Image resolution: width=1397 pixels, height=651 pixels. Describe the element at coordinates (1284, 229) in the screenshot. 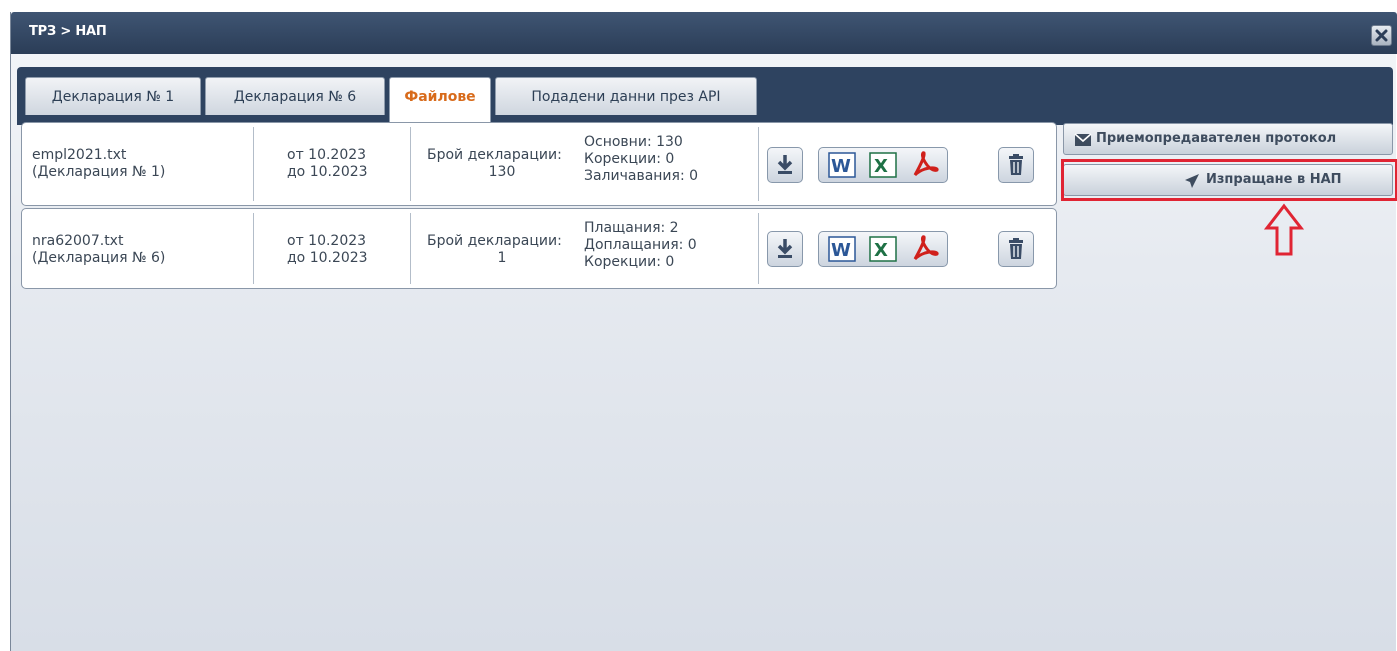

I see `up-arrow-icon` at that location.